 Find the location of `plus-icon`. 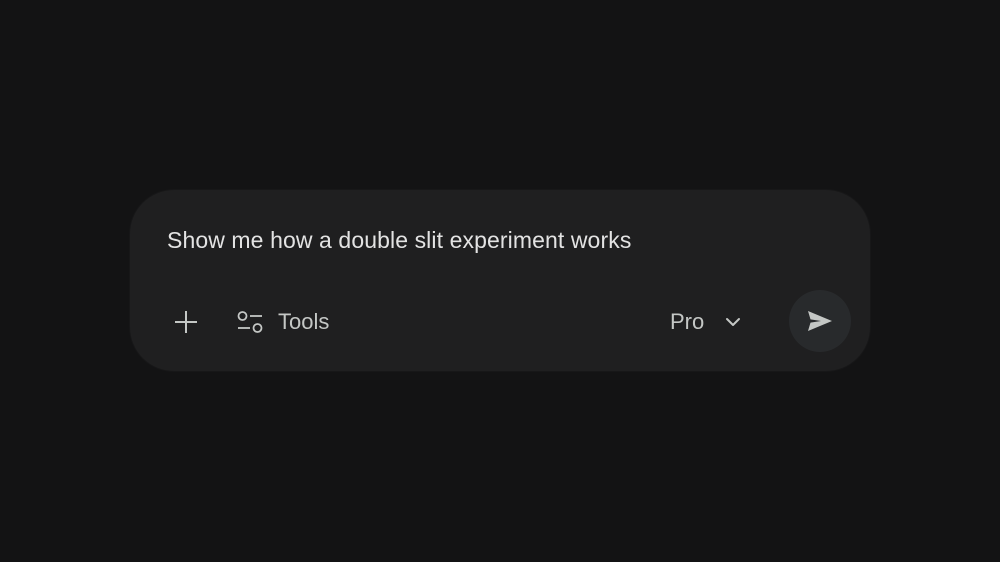

plus-icon is located at coordinates (186, 322).